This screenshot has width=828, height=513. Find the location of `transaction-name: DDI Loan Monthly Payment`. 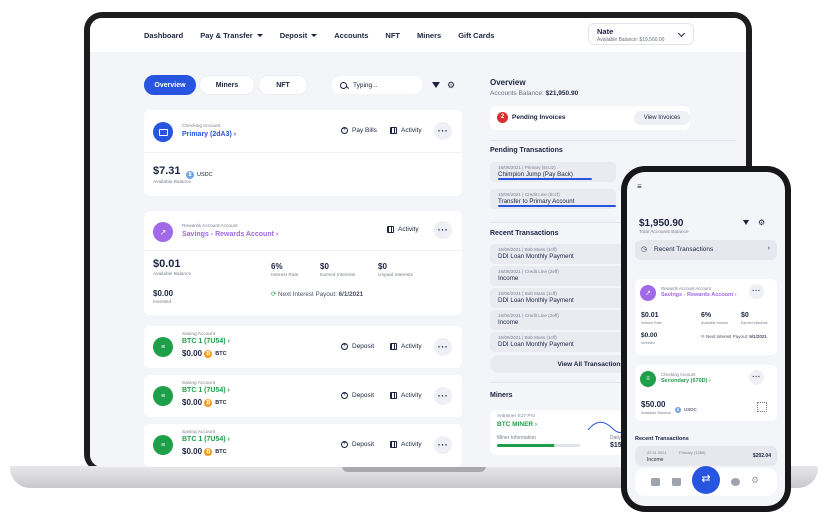

transaction-name: DDI Loan Monthly Payment is located at coordinates (536, 300).